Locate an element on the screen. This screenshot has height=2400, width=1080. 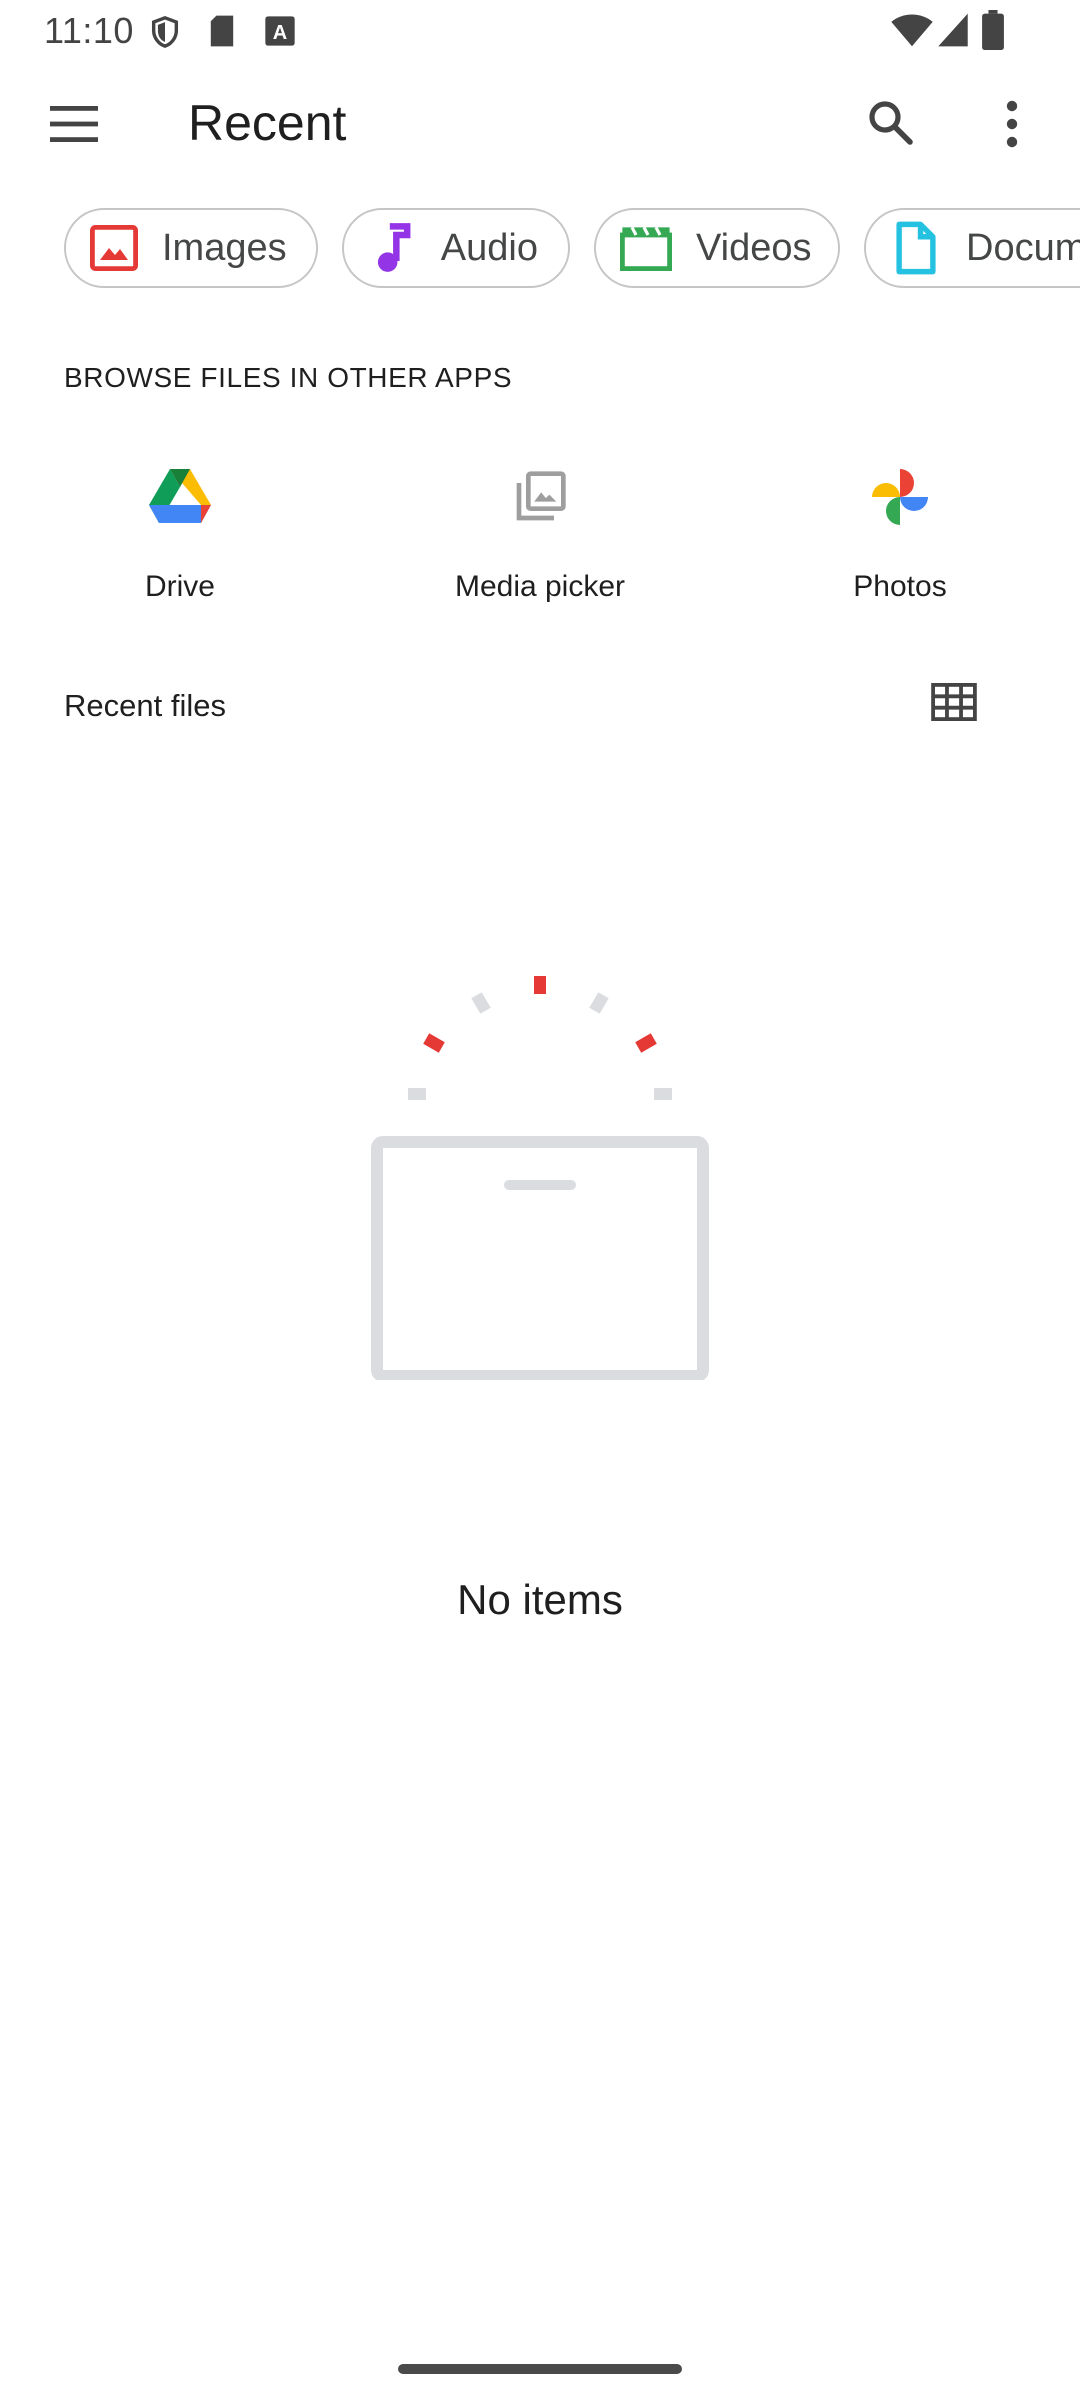
top-app-bar: Recent is located at coordinates (540, 127).